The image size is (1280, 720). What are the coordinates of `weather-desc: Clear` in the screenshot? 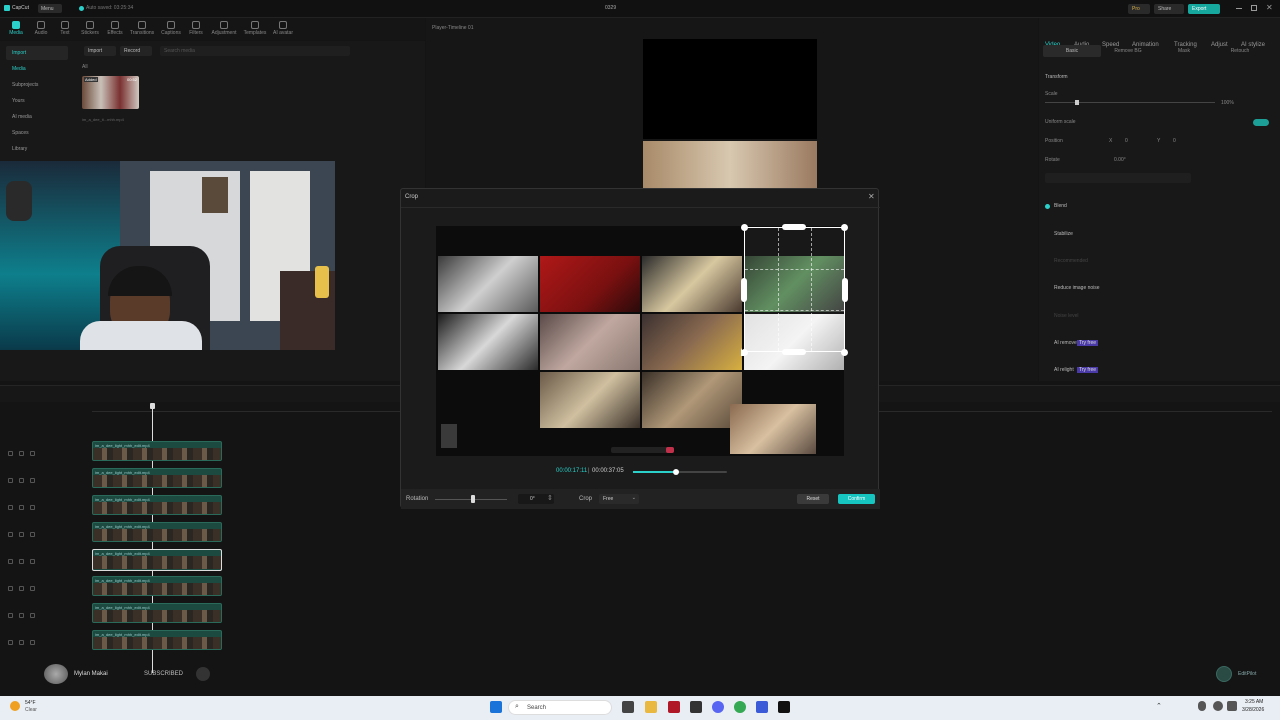 It's located at (31, 710).